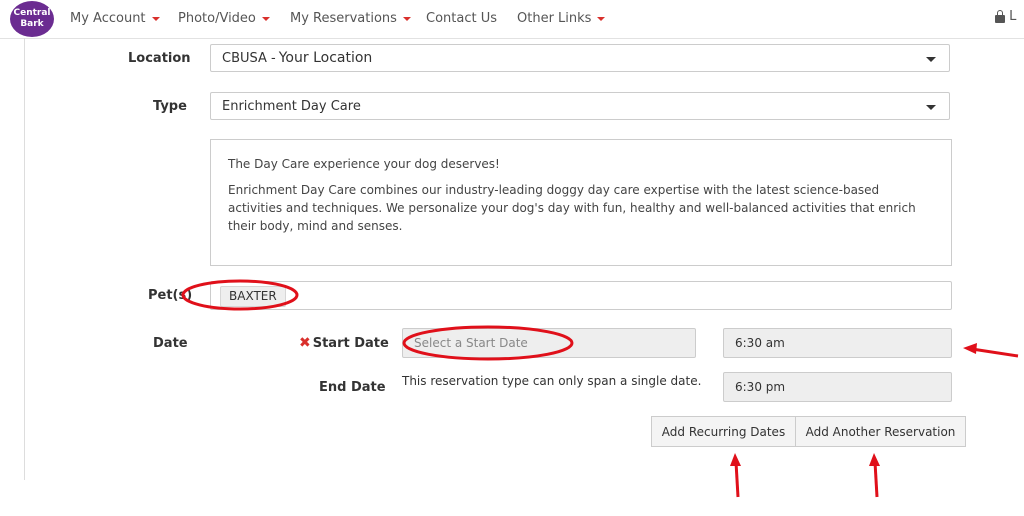  I want to click on content-divider, so click(24, 259).